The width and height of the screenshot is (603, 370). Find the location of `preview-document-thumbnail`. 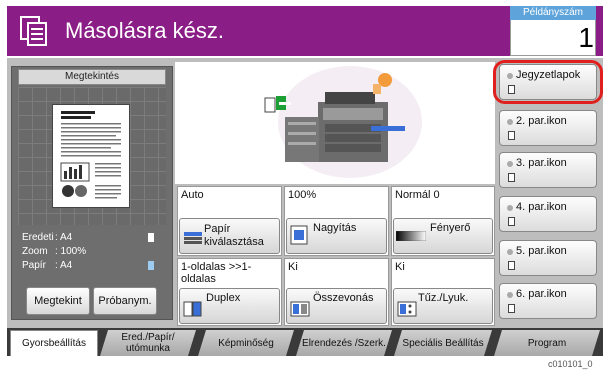

preview-document-thumbnail is located at coordinates (91, 156).